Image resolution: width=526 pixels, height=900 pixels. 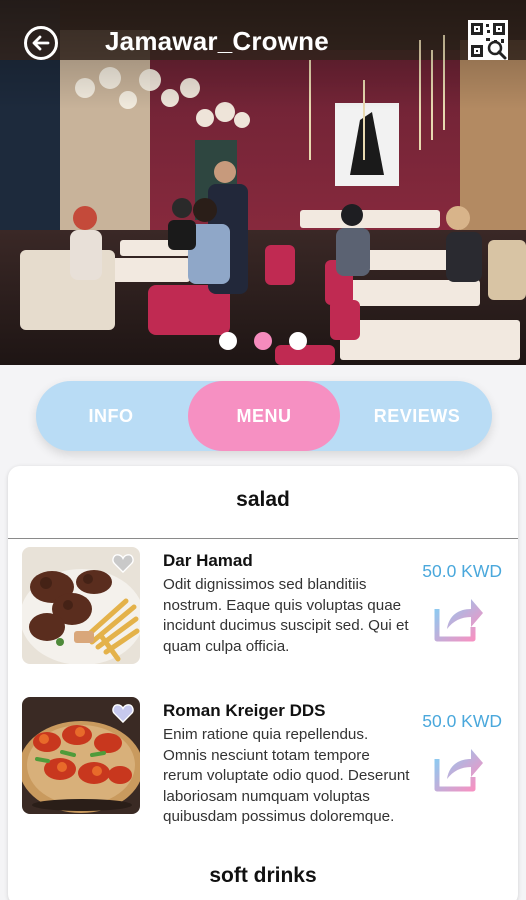 I want to click on section-title: salad, so click(x=263, y=499).